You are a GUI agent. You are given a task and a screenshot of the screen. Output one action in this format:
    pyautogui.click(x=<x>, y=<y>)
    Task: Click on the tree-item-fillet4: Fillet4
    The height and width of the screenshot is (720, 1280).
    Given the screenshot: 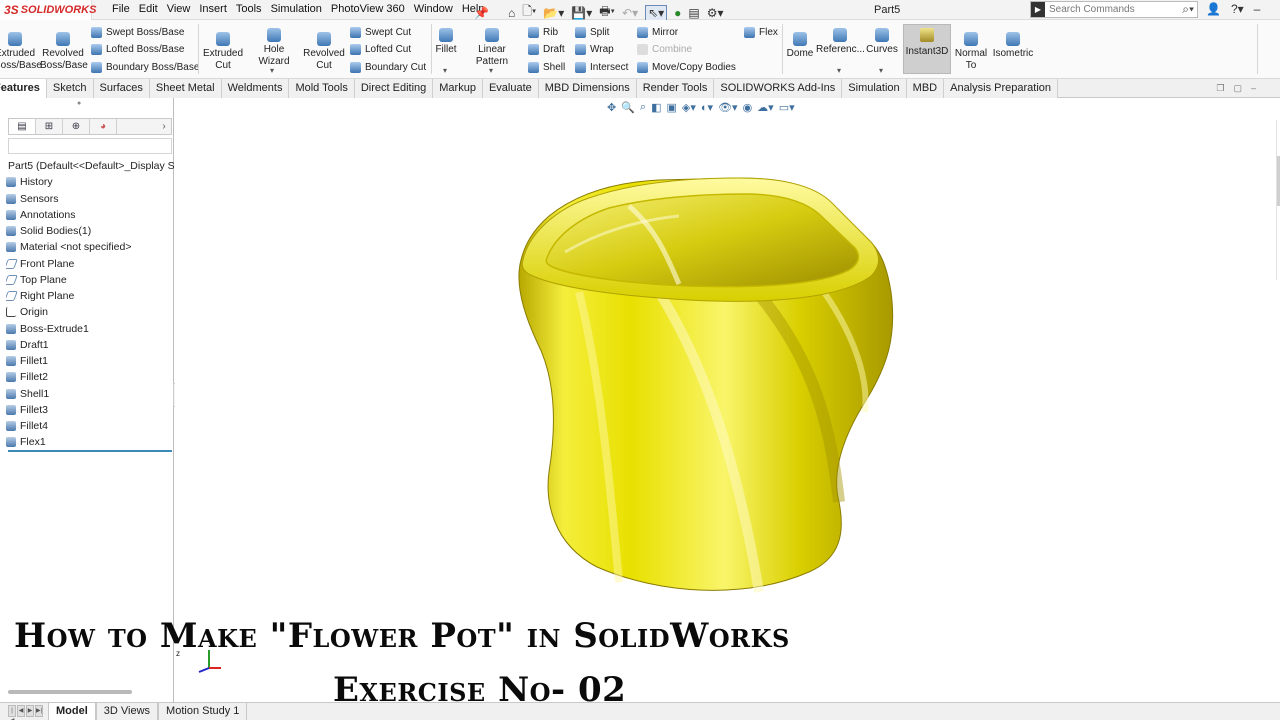 What is the action you would take?
    pyautogui.click(x=90, y=426)
    